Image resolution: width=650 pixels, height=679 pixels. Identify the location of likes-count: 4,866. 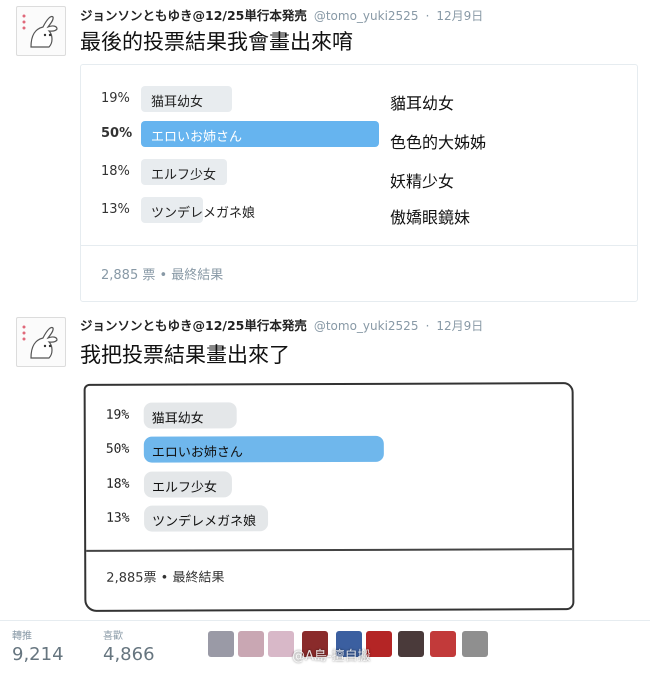
(129, 654).